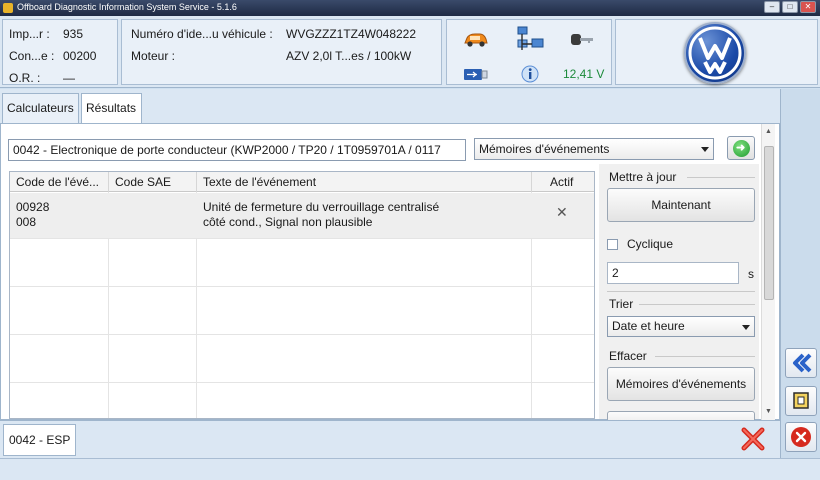  I want to click on update-now-button: Maintenant, so click(681, 205).